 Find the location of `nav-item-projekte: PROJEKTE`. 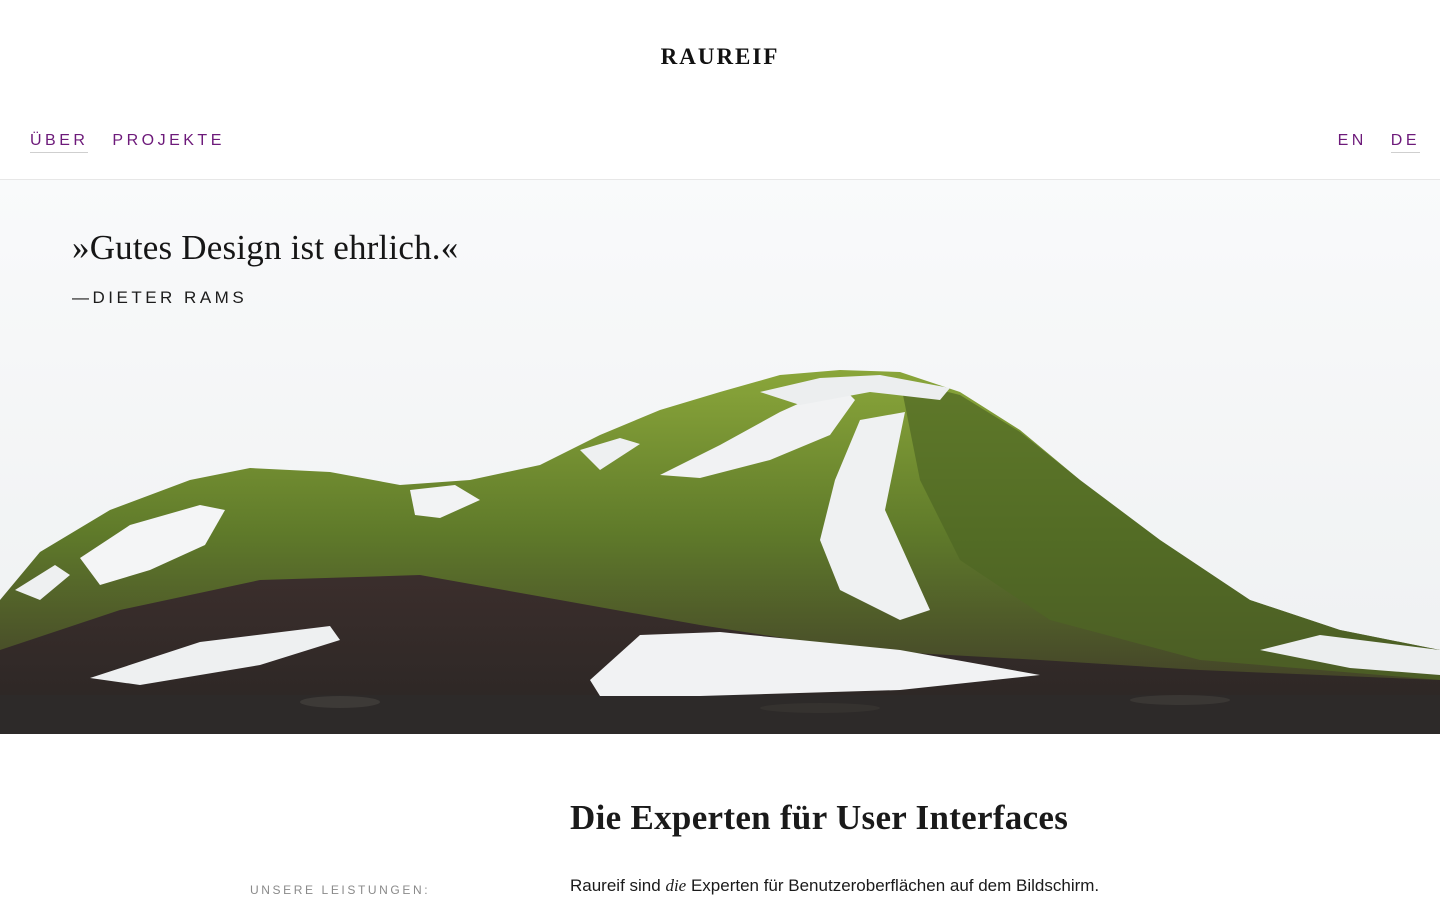

nav-item-projekte: PROJEKTE is located at coordinates (168, 142).